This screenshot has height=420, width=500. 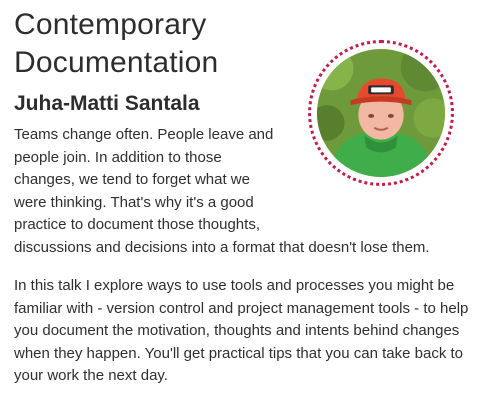 I want to click on talk-title-line-2: Documentation, so click(x=116, y=62).